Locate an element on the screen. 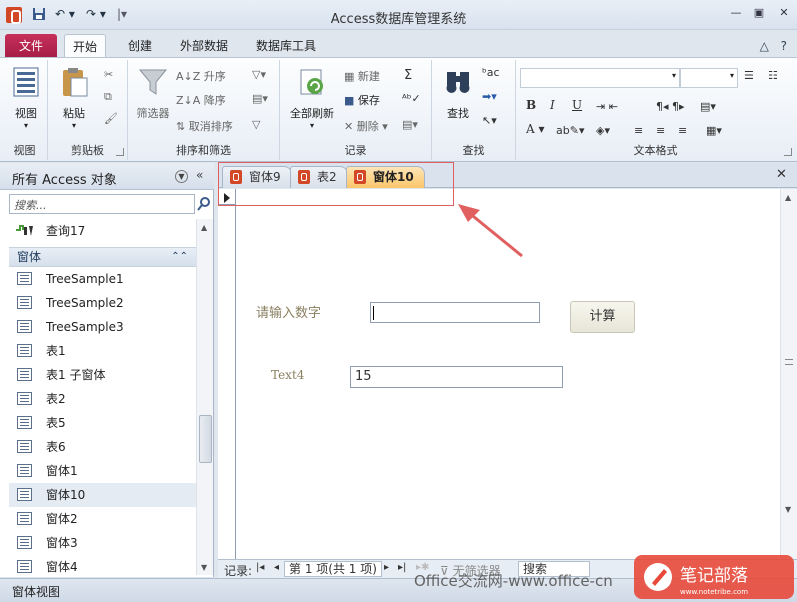  format-painter-icon: 🖌 is located at coordinates (111, 118).